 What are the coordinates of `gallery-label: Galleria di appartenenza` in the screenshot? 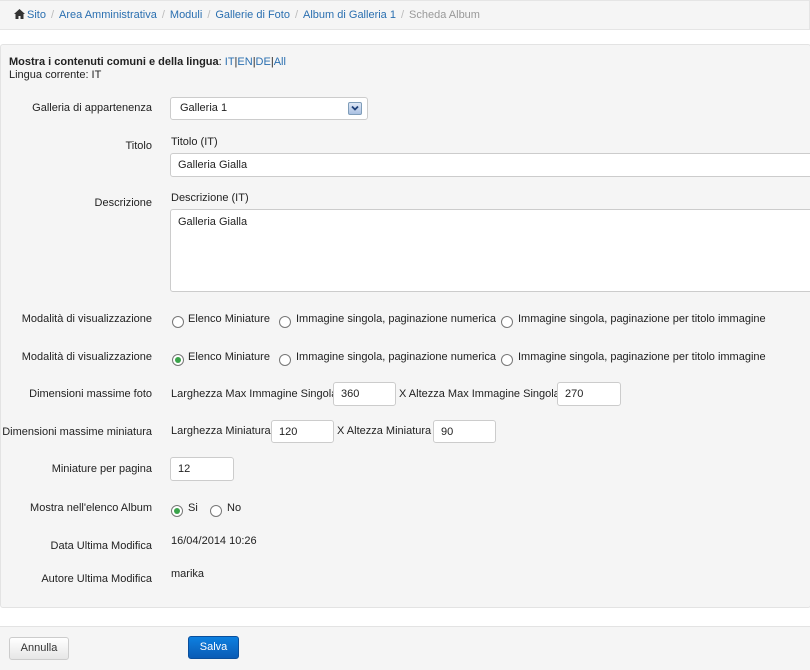 It's located at (92, 108).